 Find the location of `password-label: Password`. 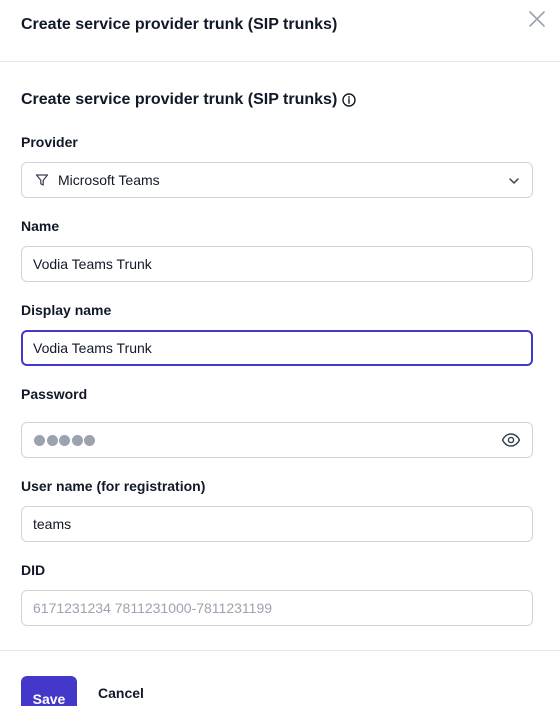

password-label: Password is located at coordinates (54, 394).